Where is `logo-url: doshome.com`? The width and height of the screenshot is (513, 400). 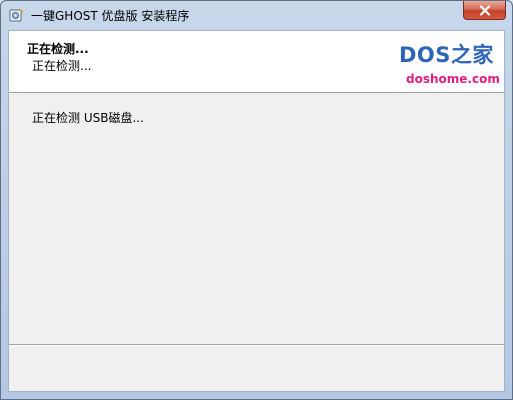
logo-url: doshome.com is located at coordinates (453, 79).